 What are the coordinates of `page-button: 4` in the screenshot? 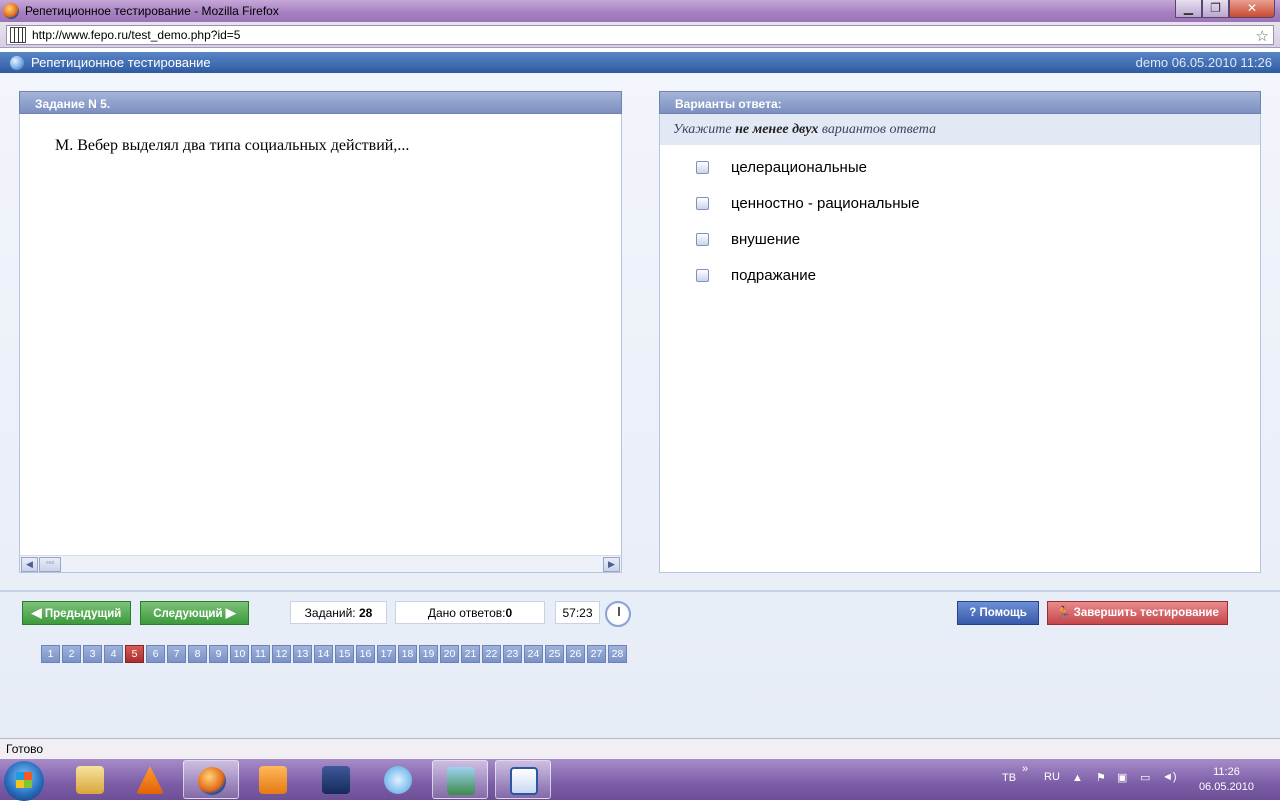 It's located at (113, 654).